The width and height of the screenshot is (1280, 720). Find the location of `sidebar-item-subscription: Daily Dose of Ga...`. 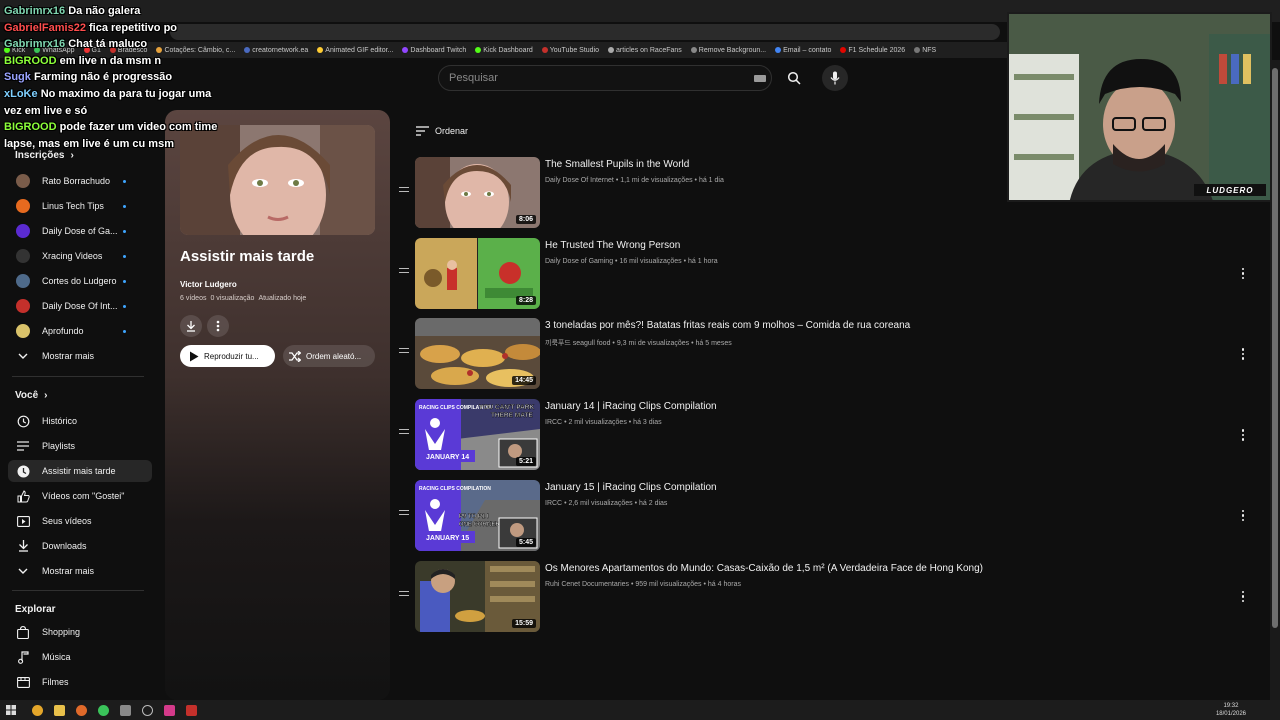

sidebar-item-subscription: Daily Dose of Ga... is located at coordinates (80, 231).